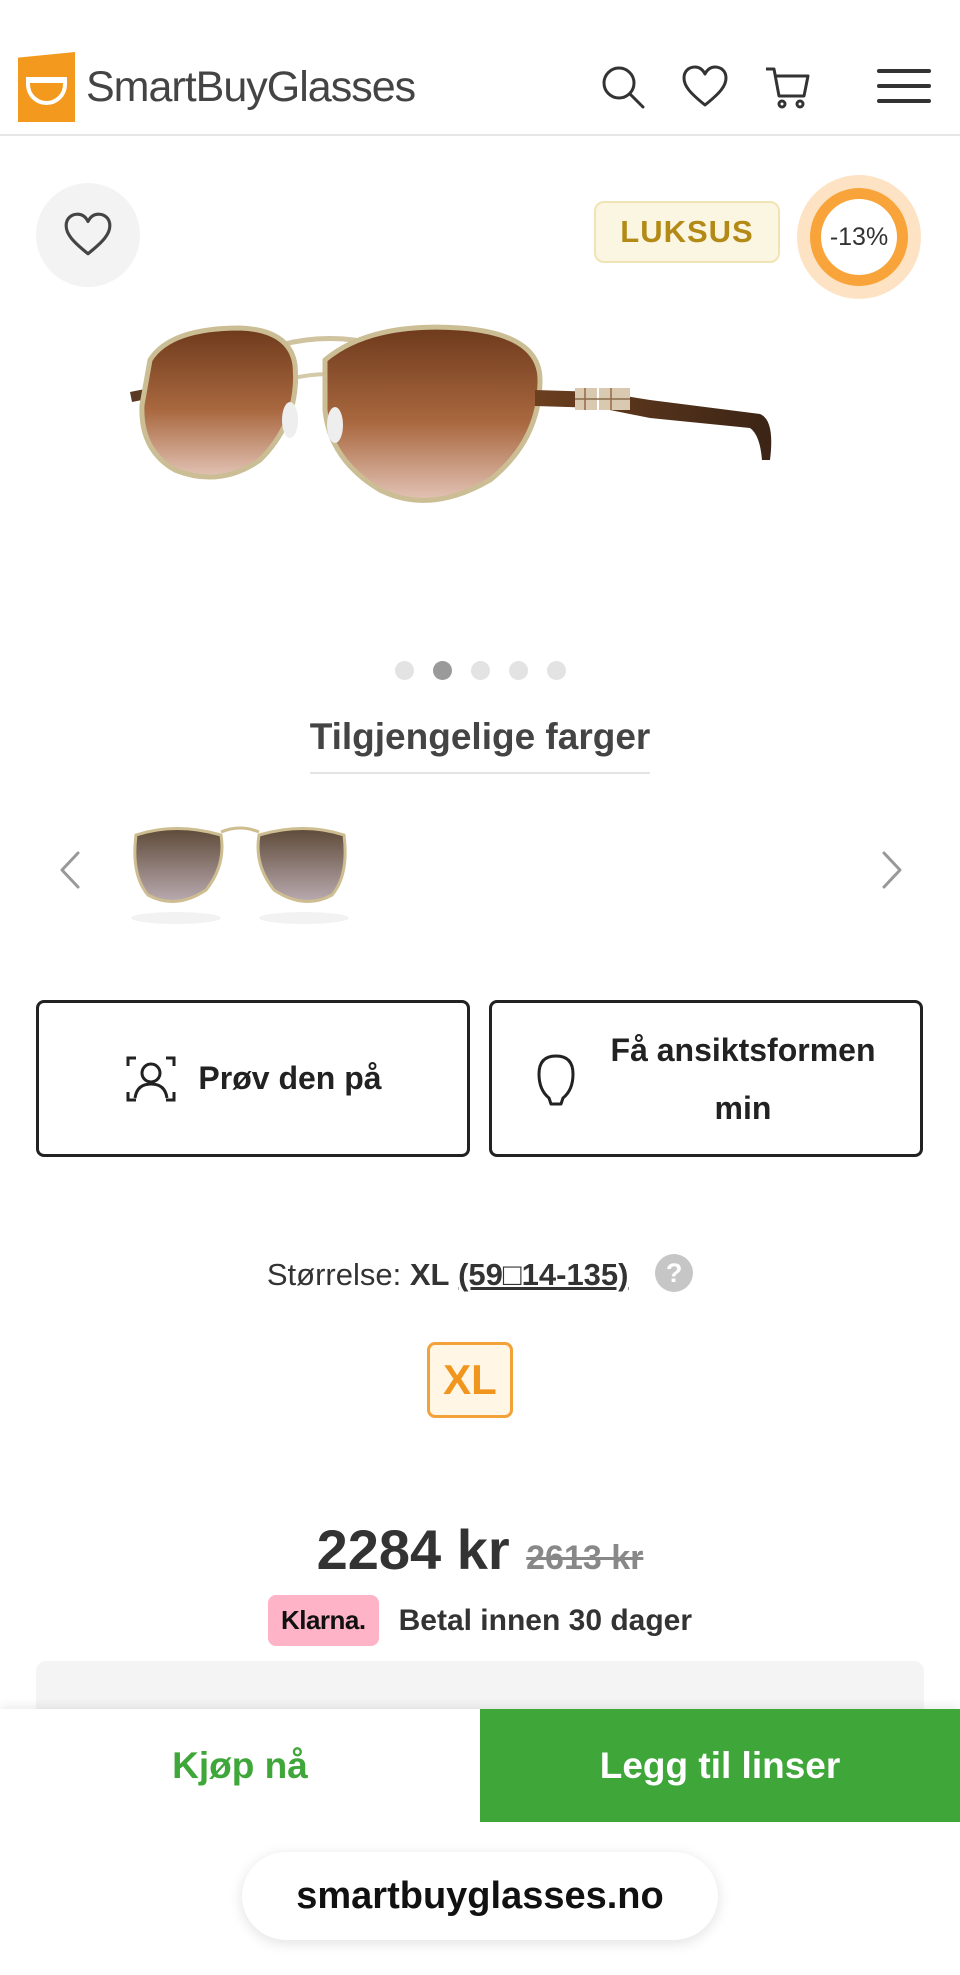 This screenshot has width=960, height=1975. I want to click on product-image, so click(480, 440).